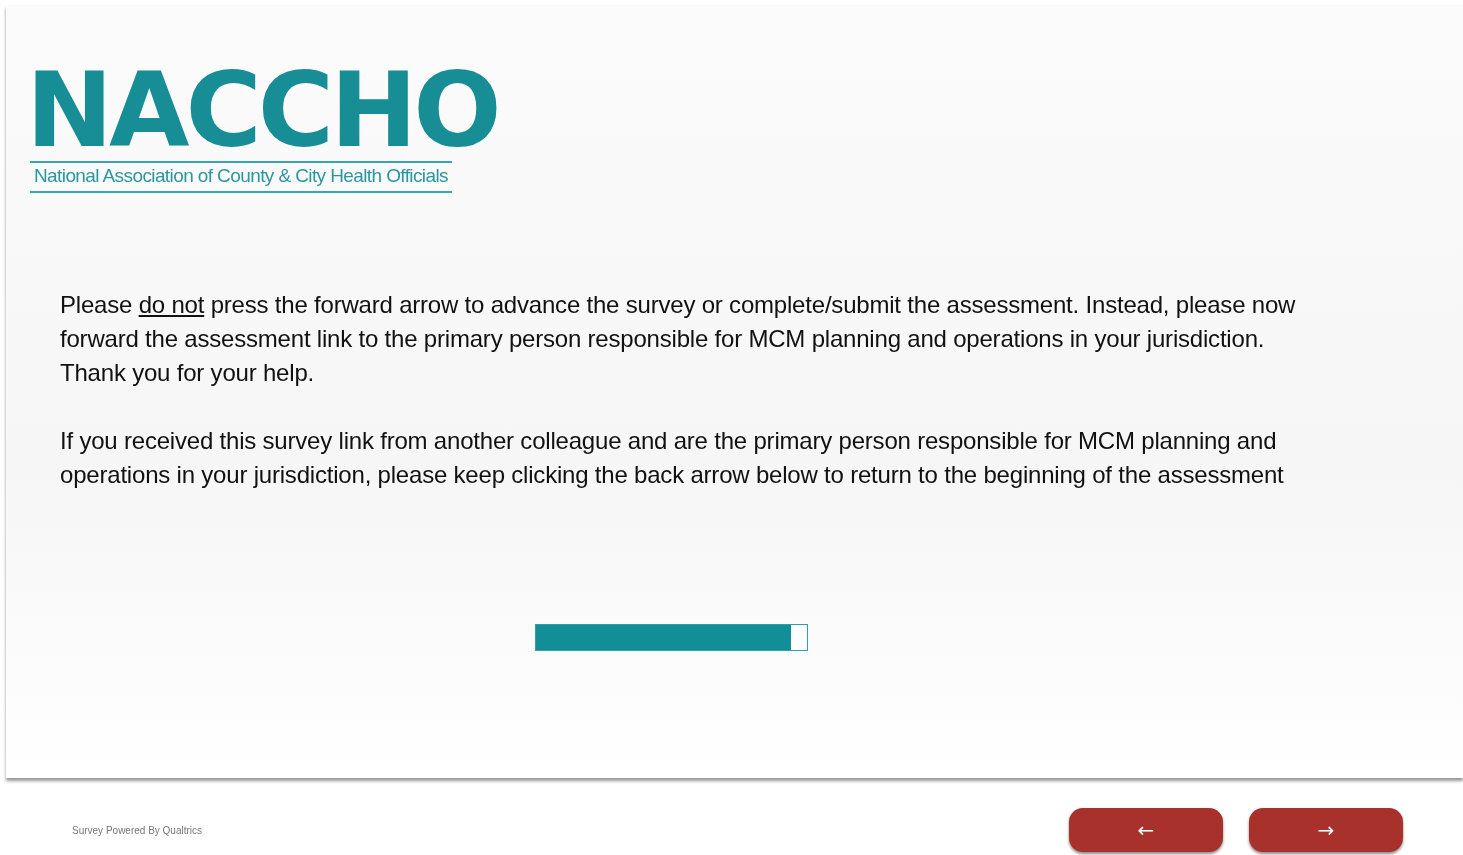  What do you see at coordinates (678, 339) in the screenshot?
I see `instruction-paragraph: Please do not press the forward arrow to advance the survey or complete/submit the assessment. Instead, please now forward the assessment link to the primary person responsible for MCM planning and operations in your jurisdiction. Thank you for your help.` at bounding box center [678, 339].